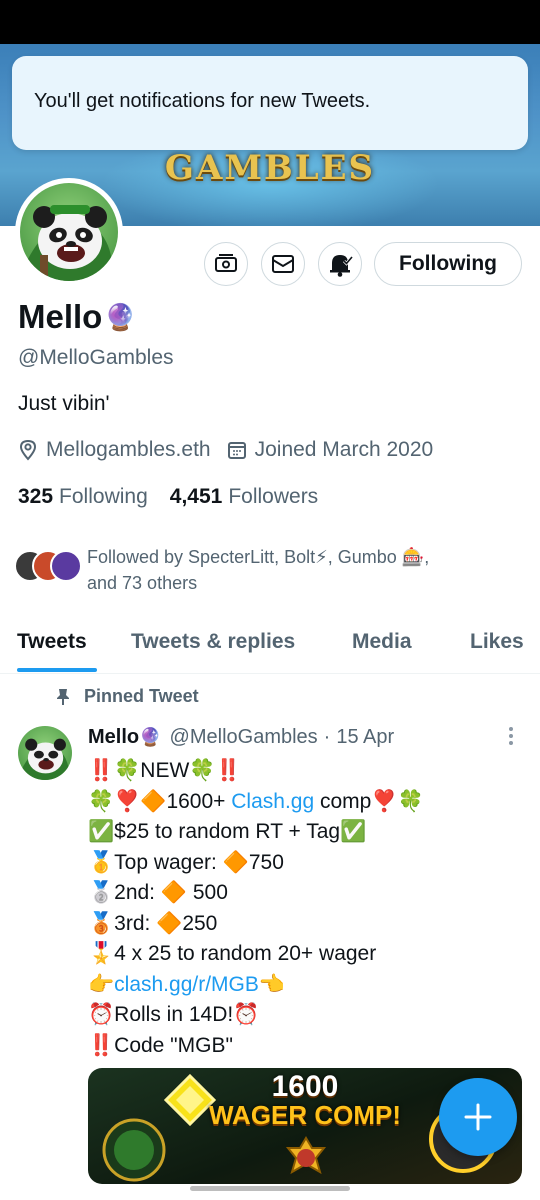  I want to click on tip-icon, so click(226, 263).